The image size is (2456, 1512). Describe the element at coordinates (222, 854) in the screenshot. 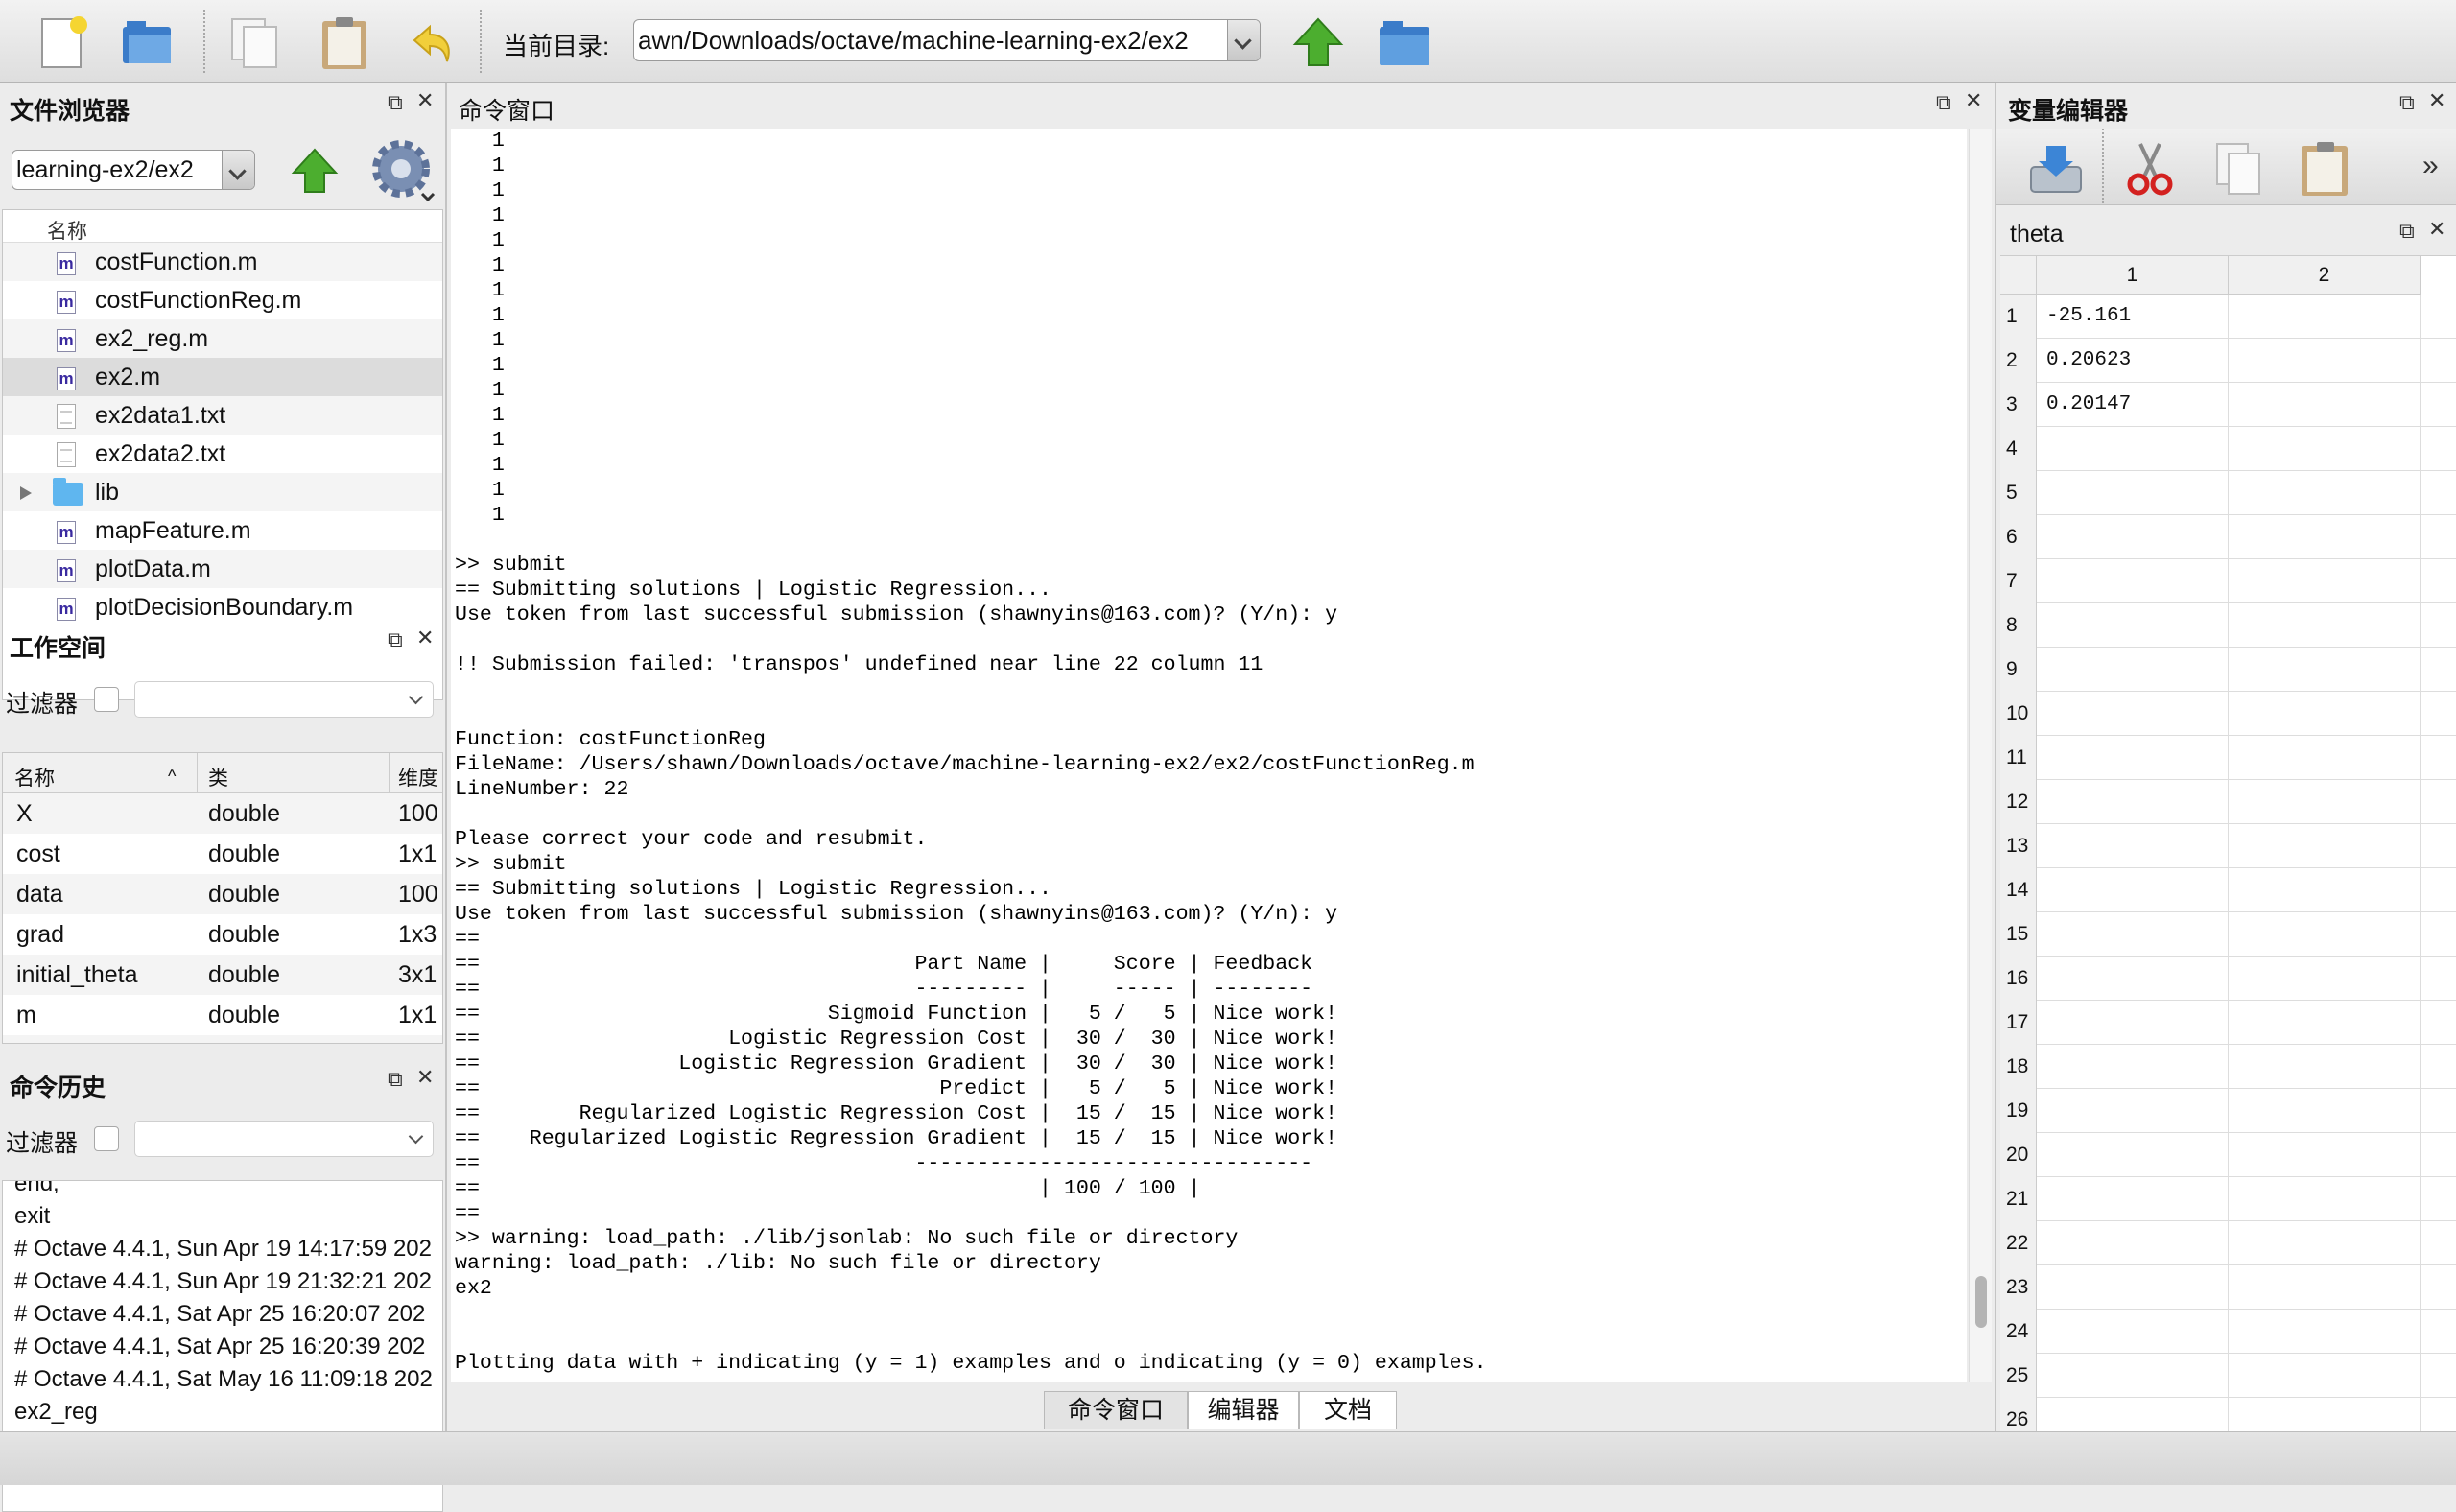

I see `workspace-row: cost double 1x1` at that location.